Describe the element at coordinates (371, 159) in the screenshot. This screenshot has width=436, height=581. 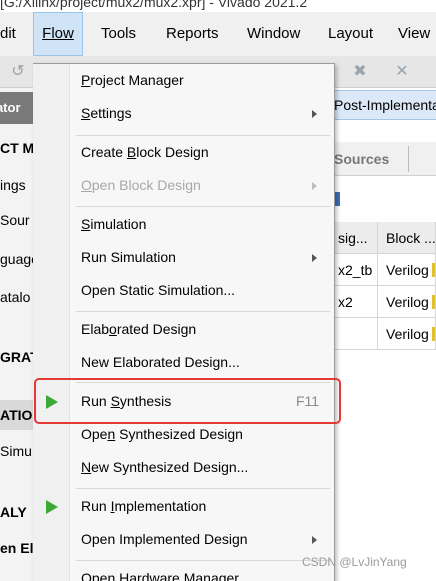
I see `tab-sources: Sources` at that location.